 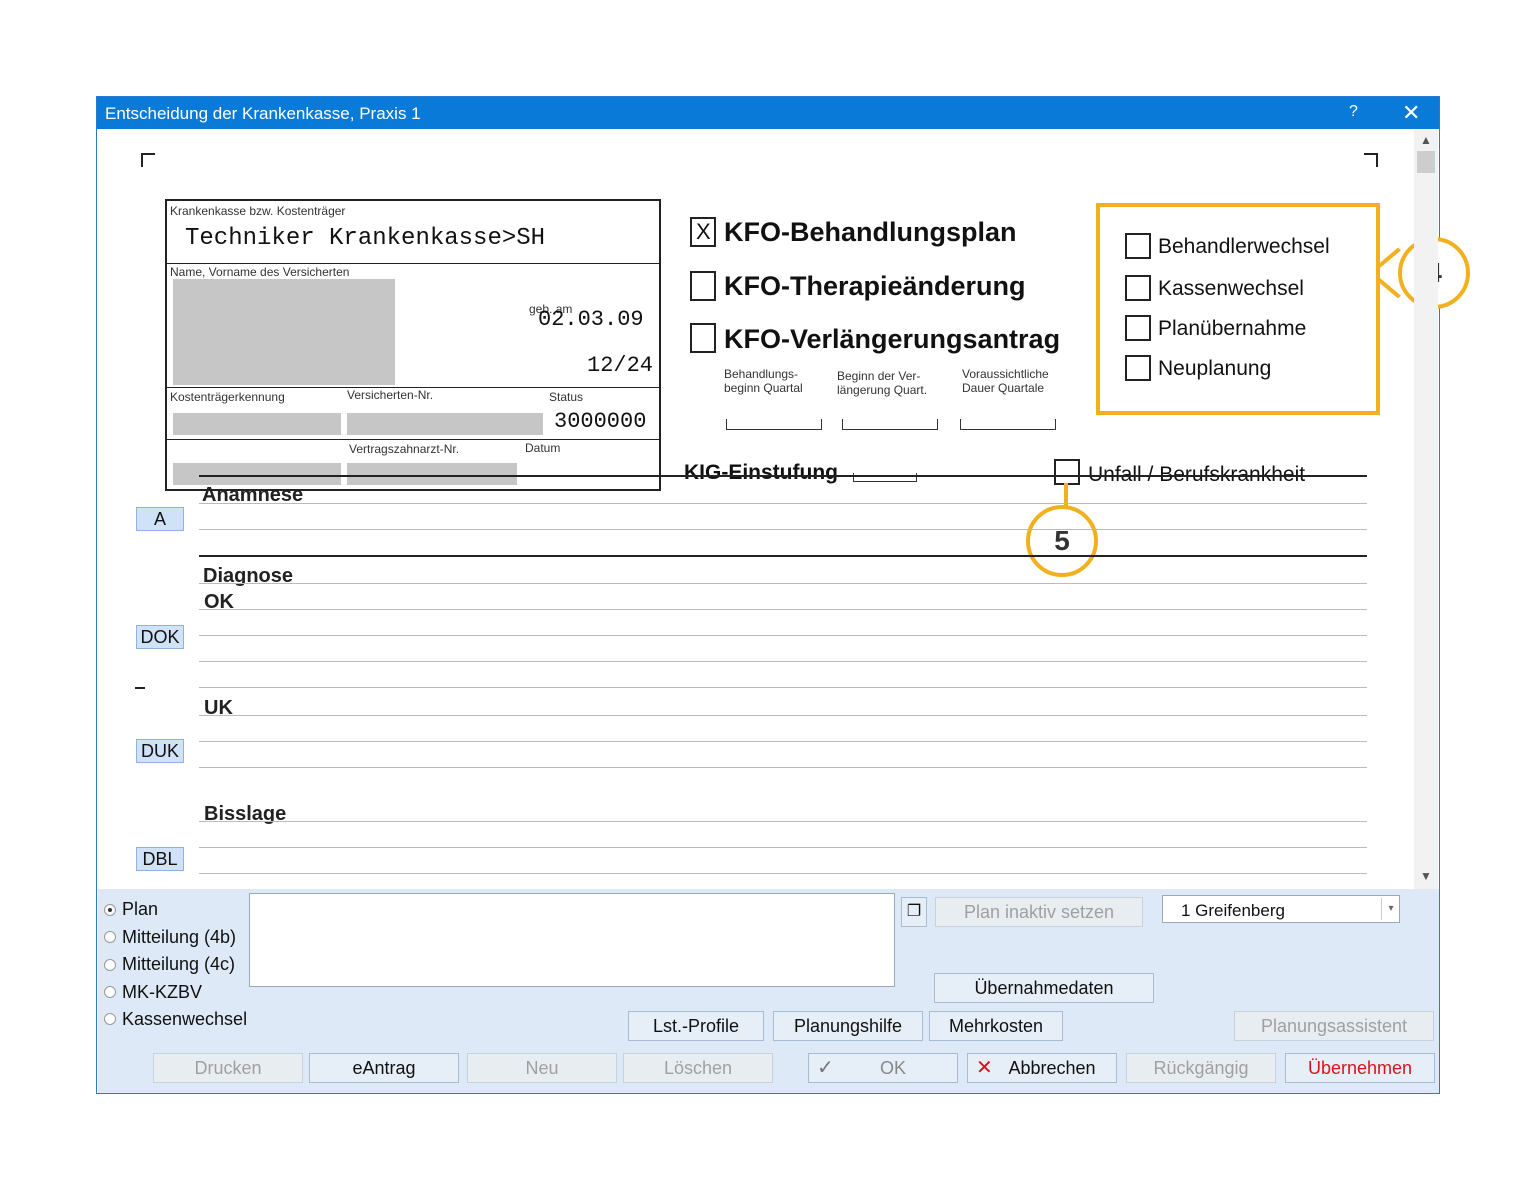 I want to click on kfo-therapieaenderung-checkbox, so click(x=703, y=286).